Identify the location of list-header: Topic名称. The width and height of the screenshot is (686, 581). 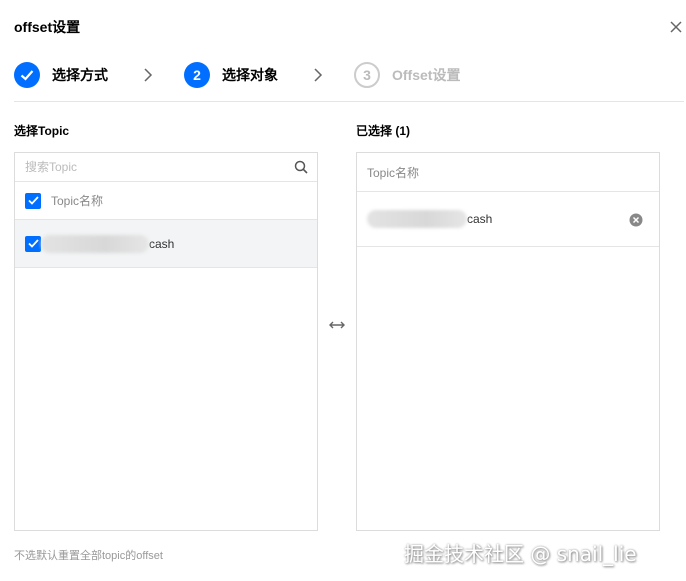
(166, 201).